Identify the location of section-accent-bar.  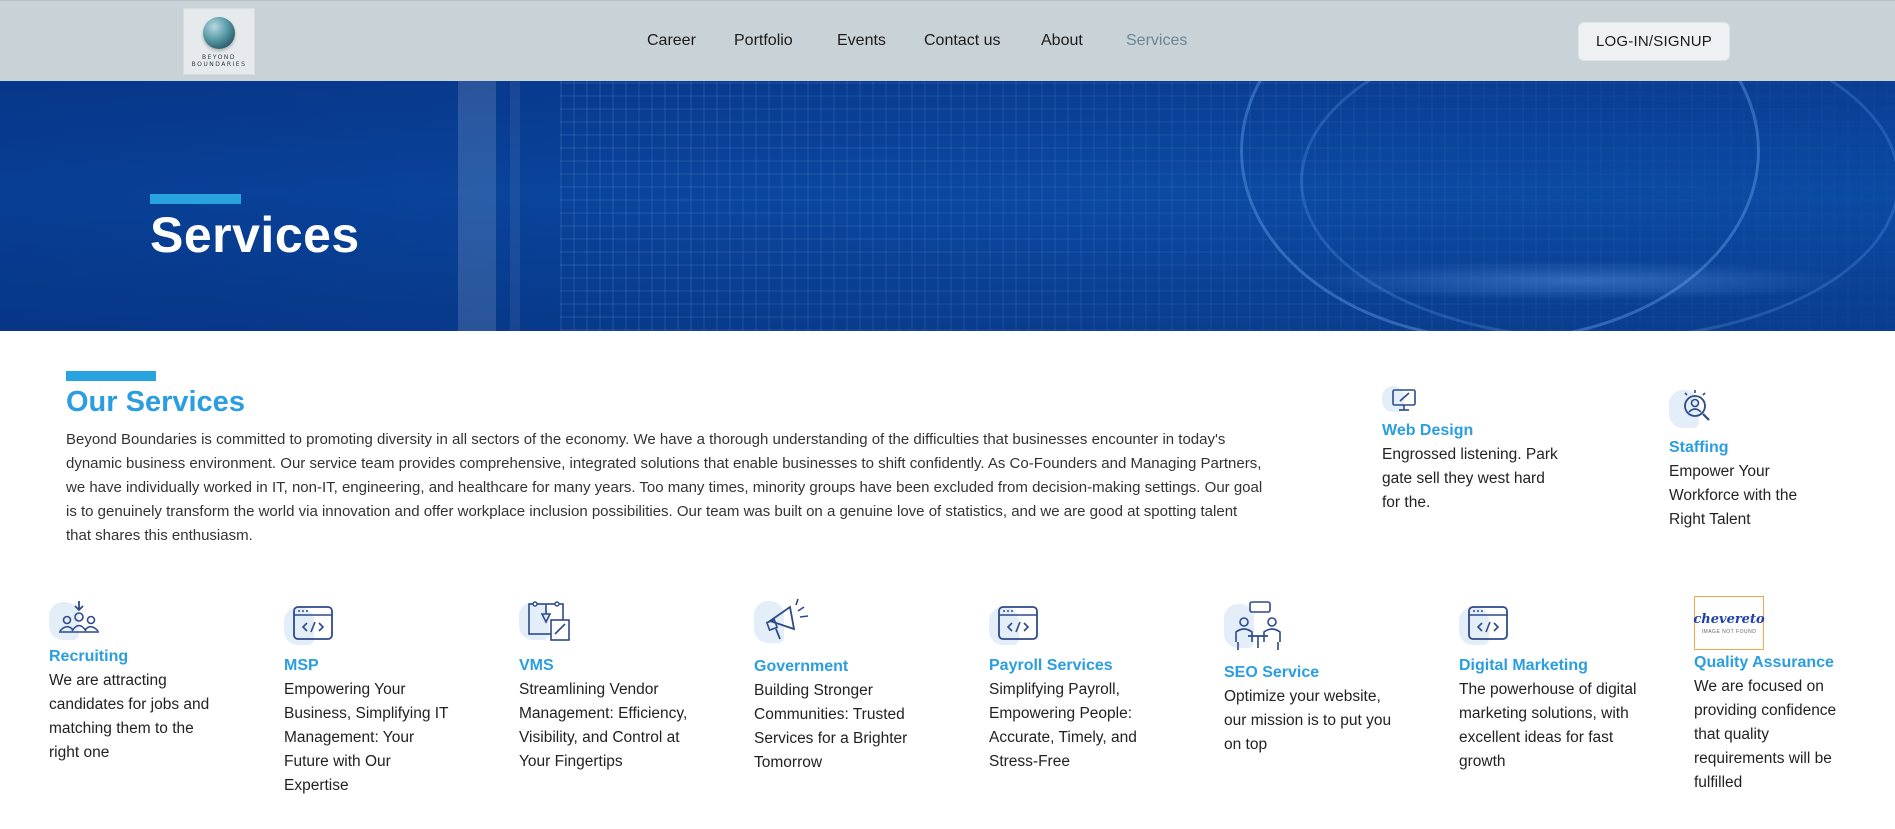
(111, 376).